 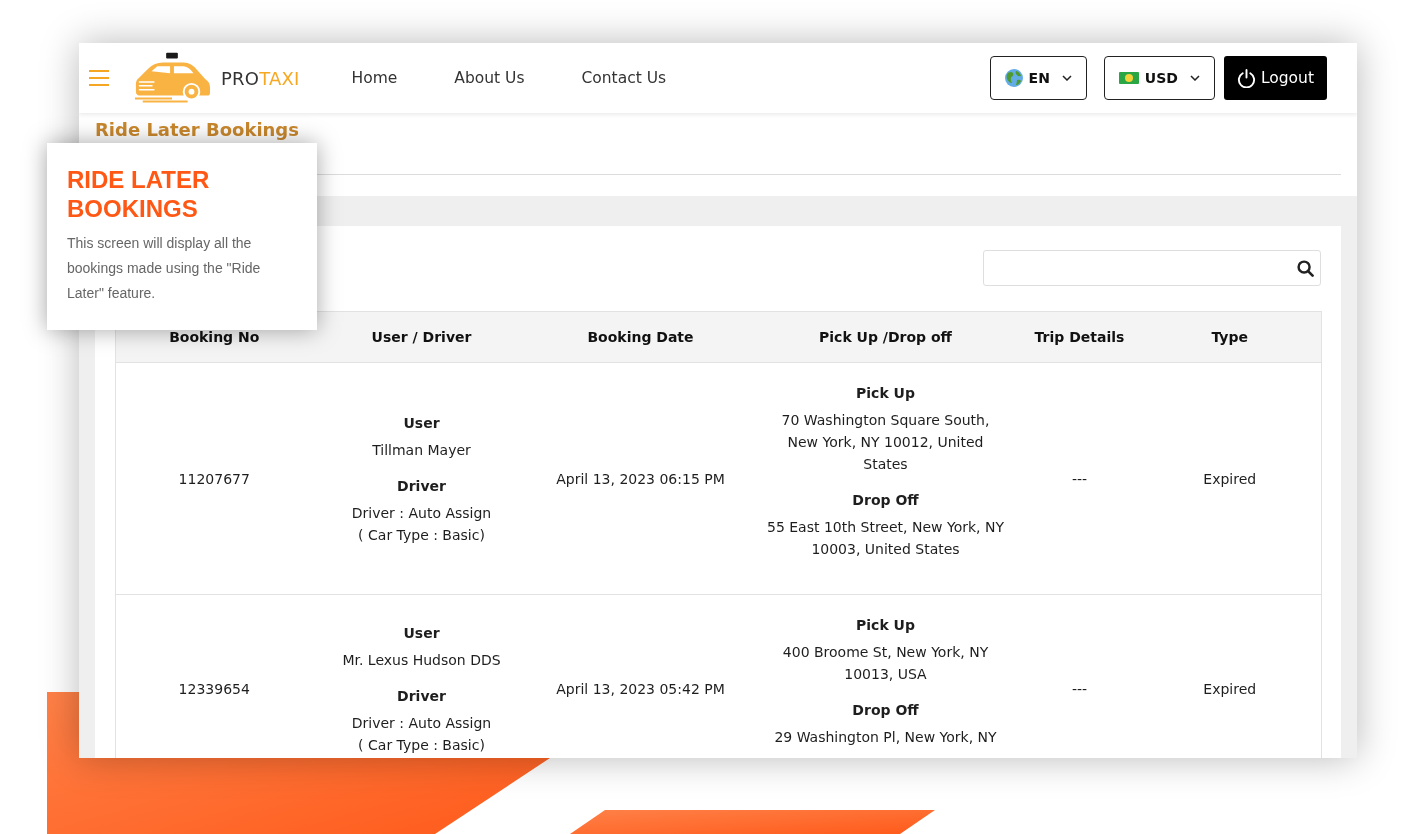 I want to click on globe-icon, so click(x=1013, y=78).